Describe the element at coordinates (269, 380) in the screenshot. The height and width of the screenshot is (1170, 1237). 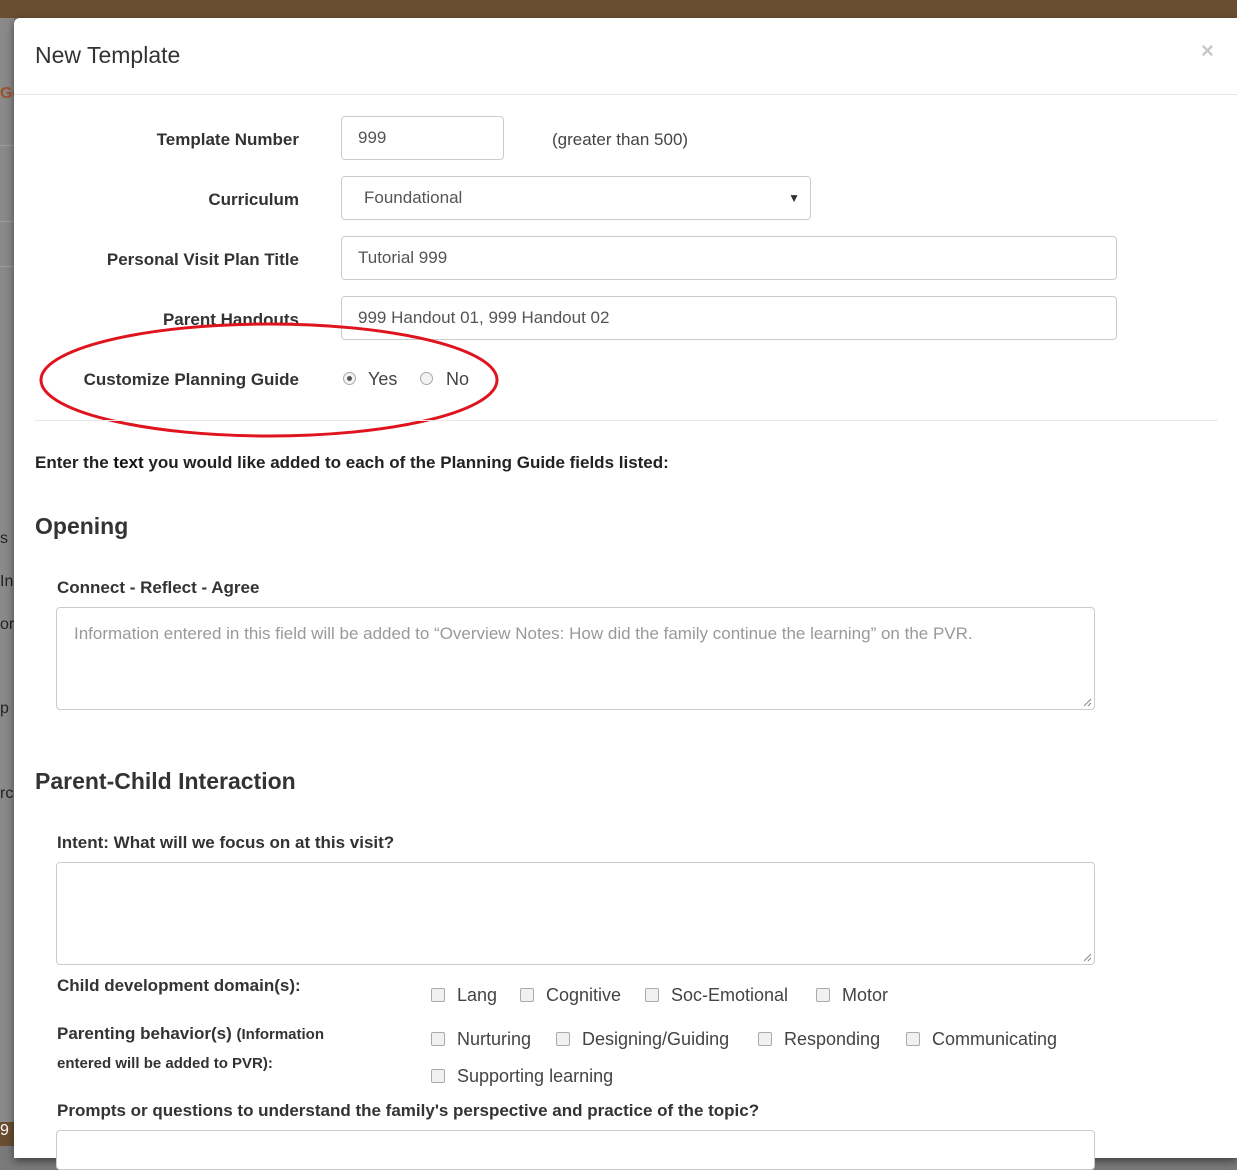
I see `annotation-ellipse` at that location.